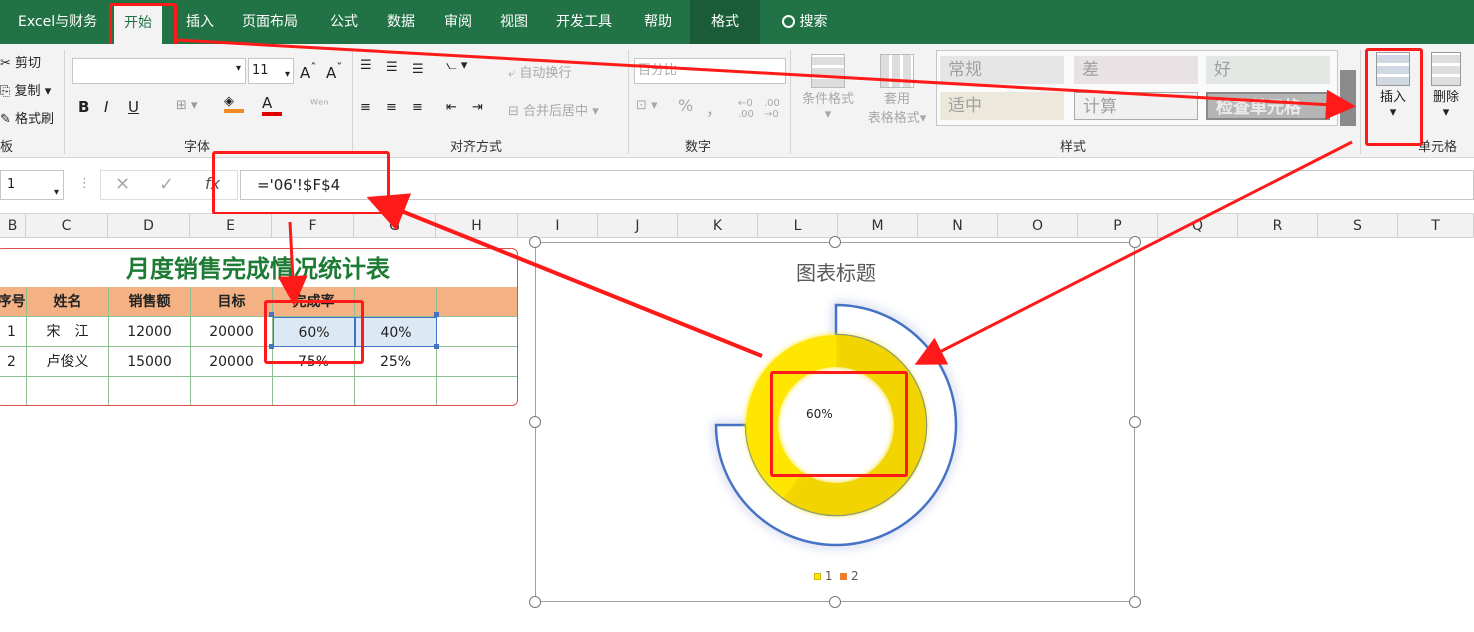 The image size is (1474, 632). Describe the element at coordinates (857, 185) in the screenshot. I see `formula-input: ='06'!$F$4` at that location.